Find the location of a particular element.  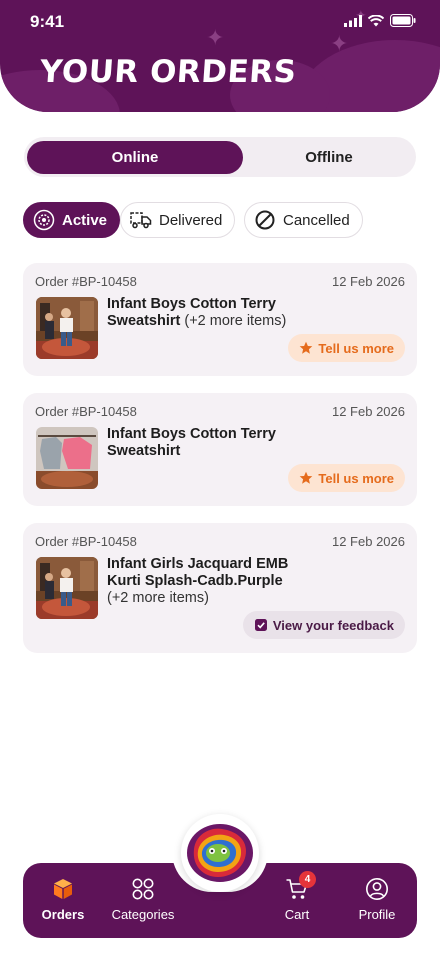

nav-categories: Categories is located at coordinates (143, 899).